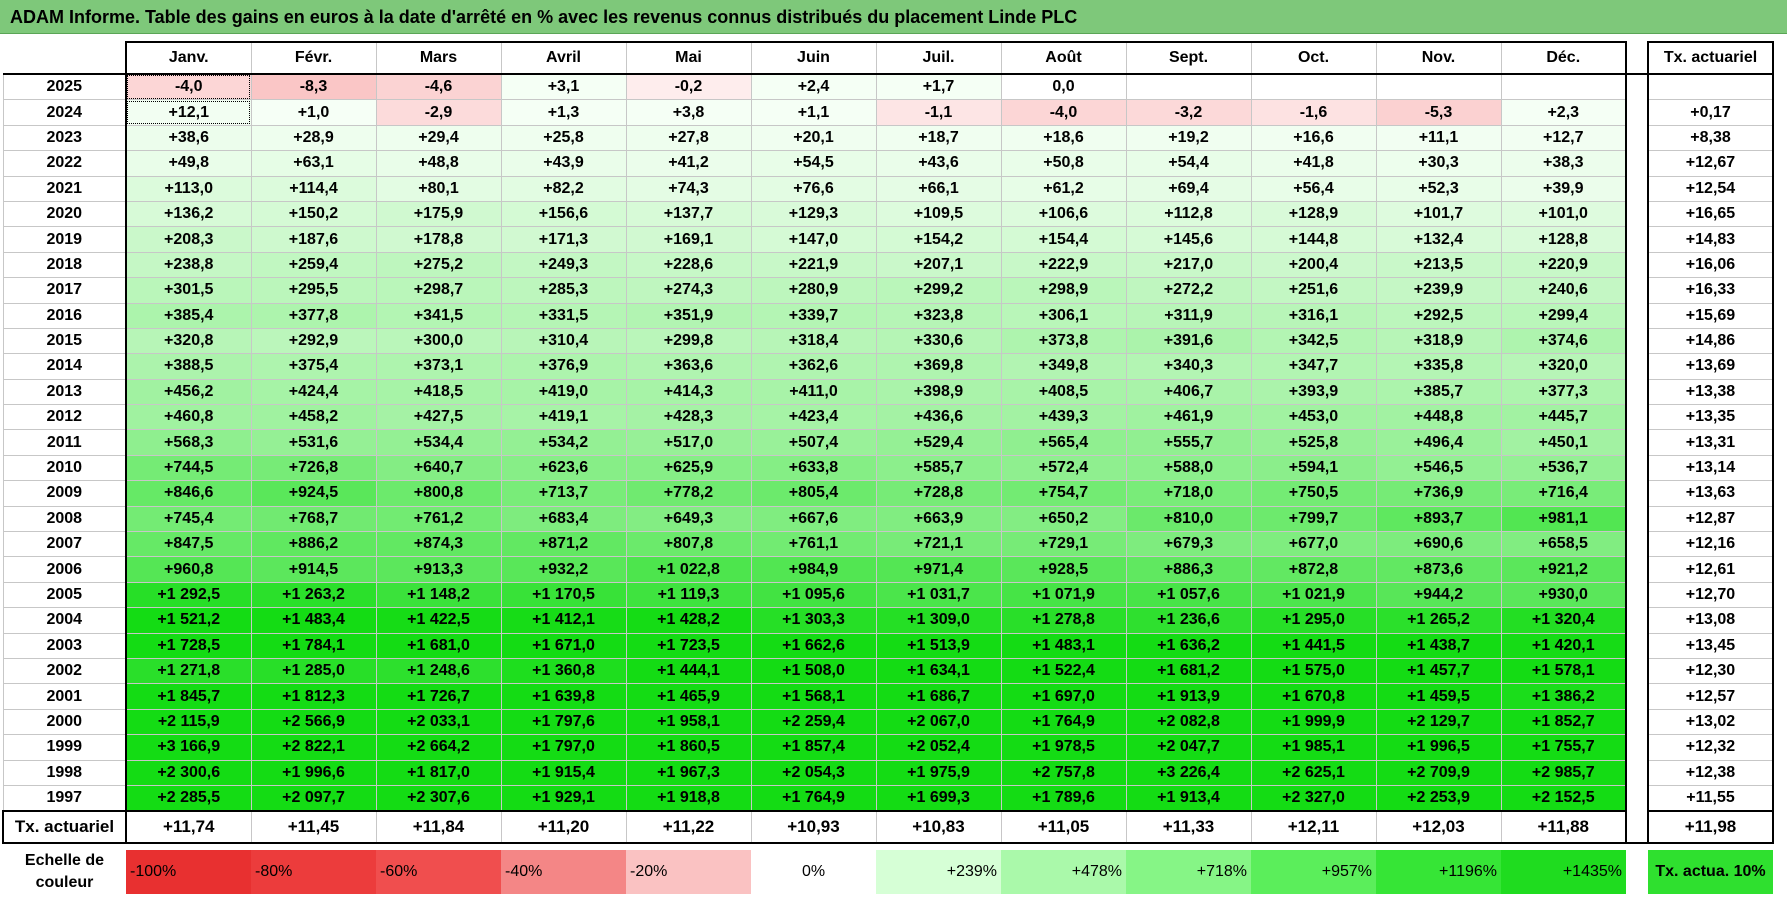  I want to click on row-actuarial-rate: +13,08, so click(1710, 620).